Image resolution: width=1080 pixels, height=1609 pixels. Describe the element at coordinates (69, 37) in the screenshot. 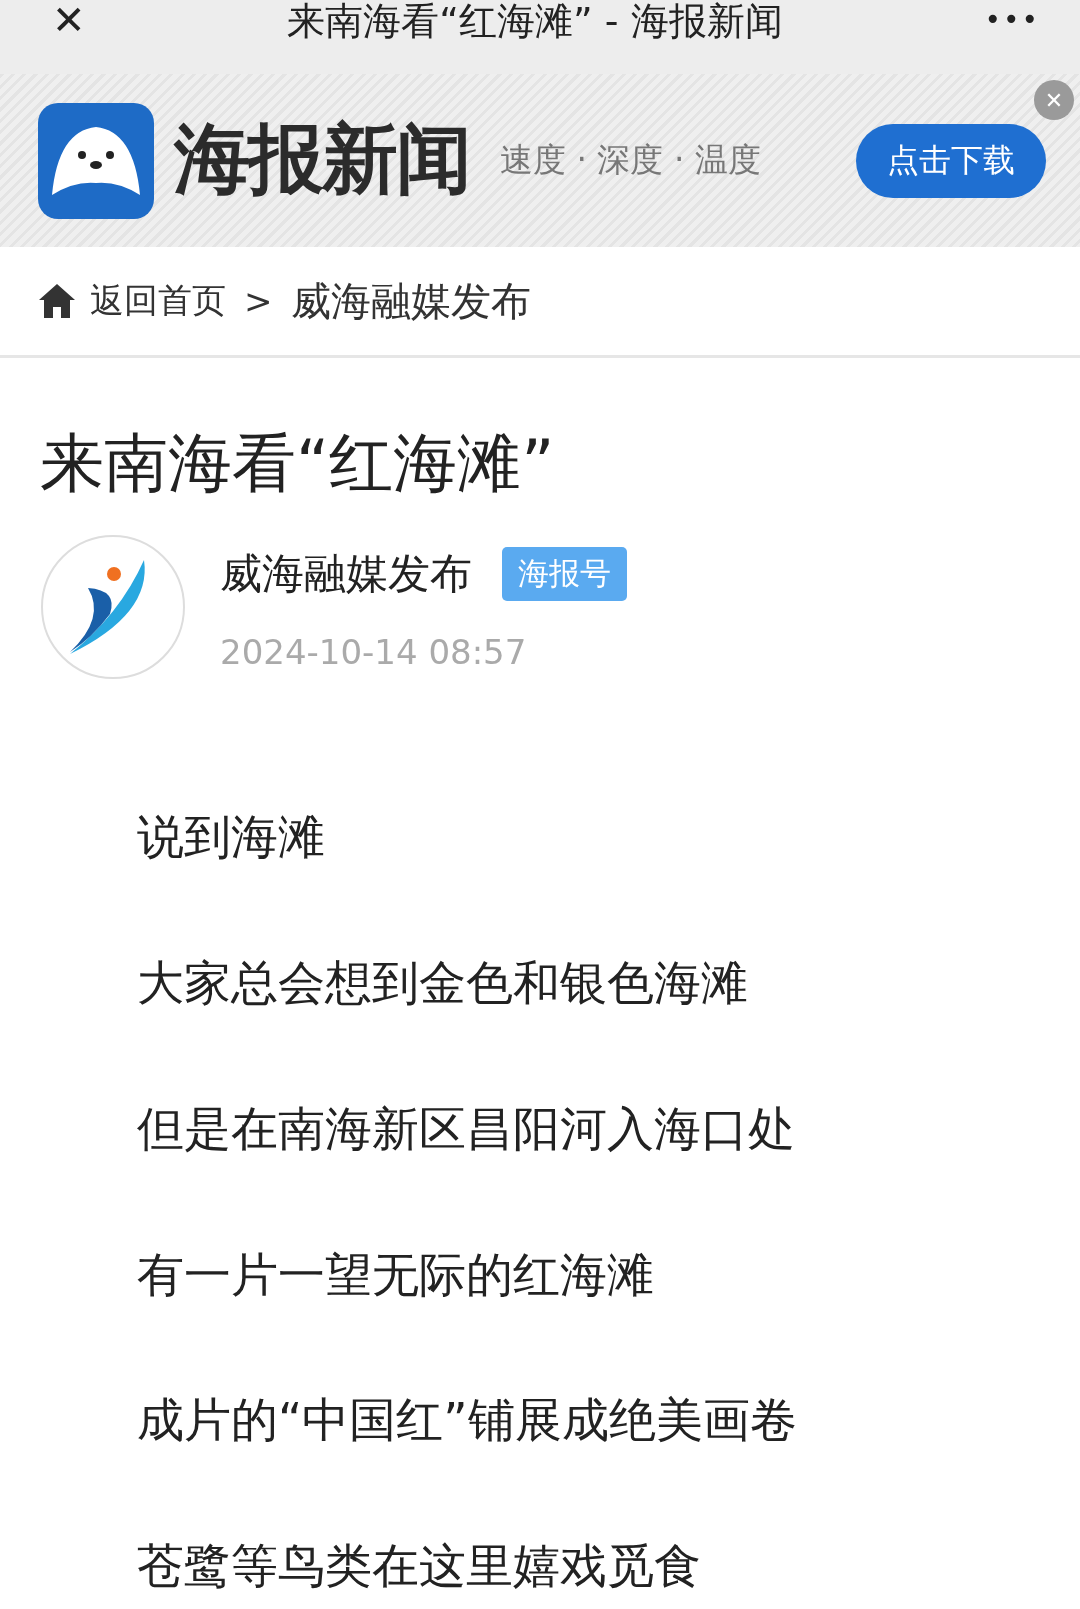

I see `close-button: ✕` at that location.